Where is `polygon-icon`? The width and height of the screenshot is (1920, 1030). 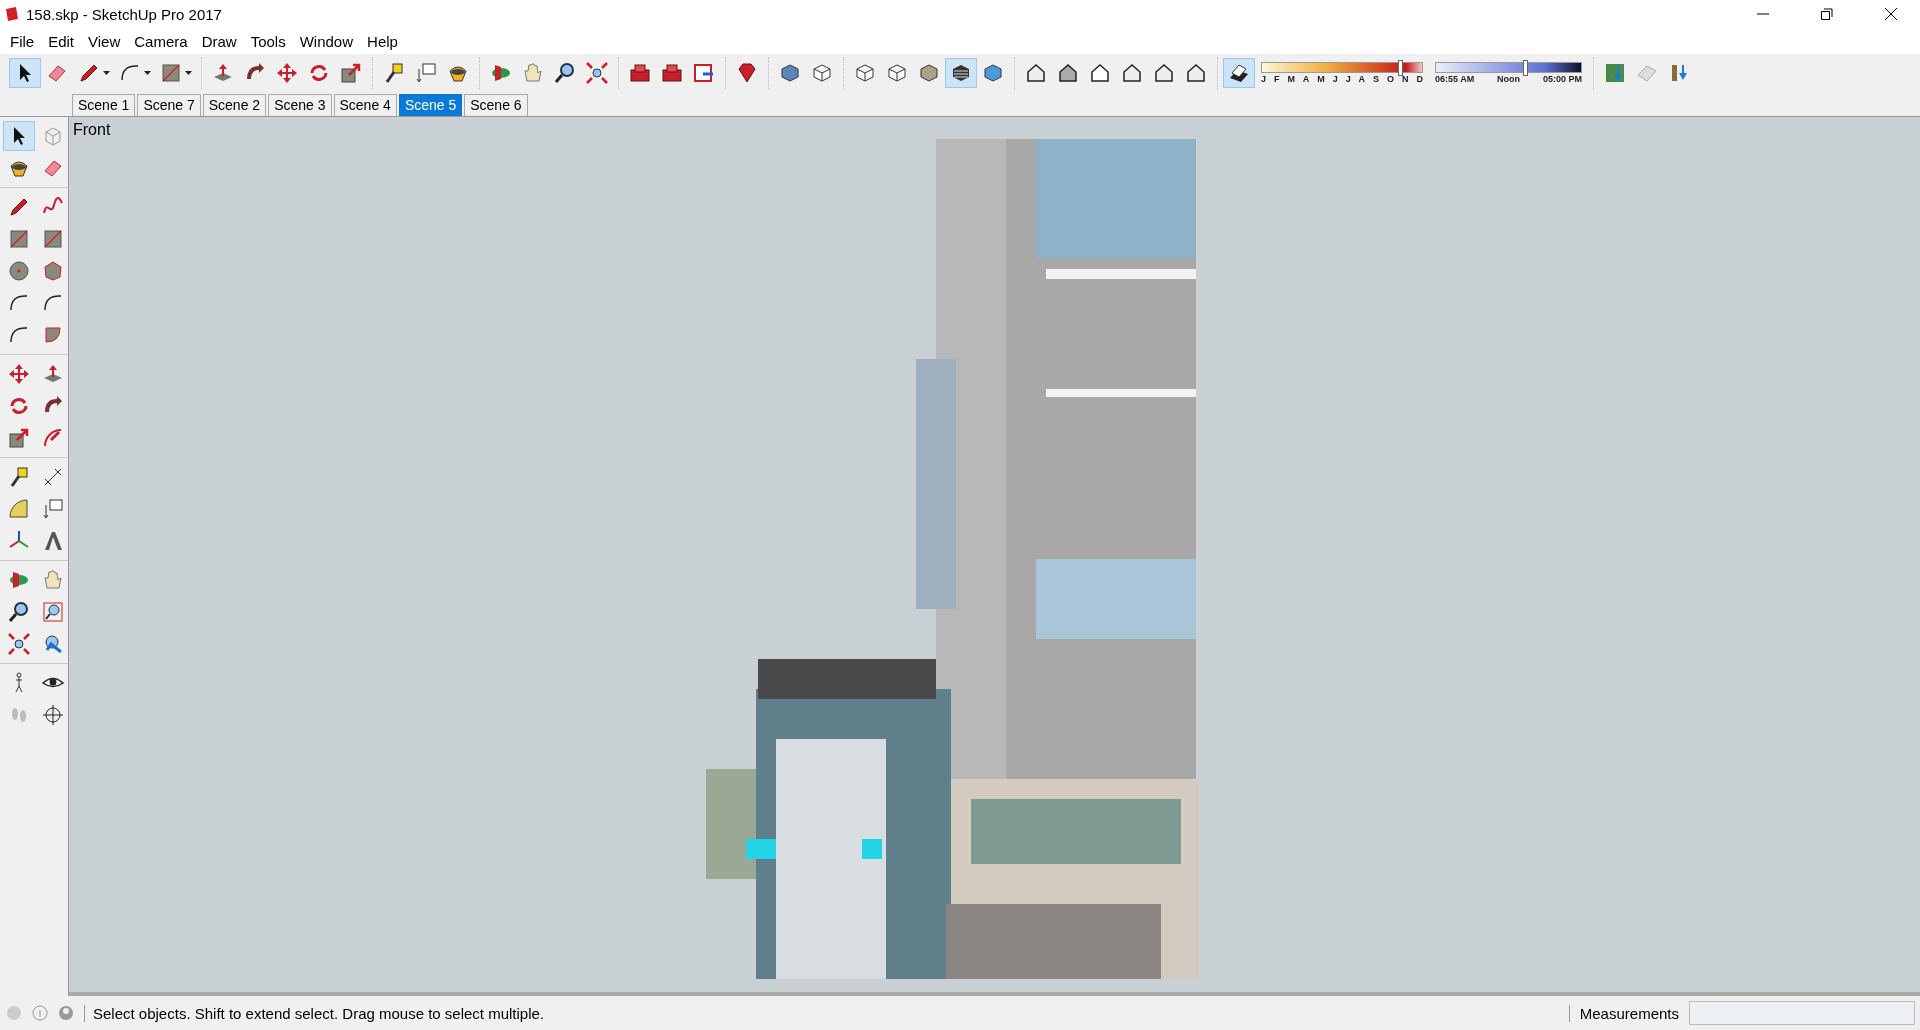
polygon-icon is located at coordinates (53, 271).